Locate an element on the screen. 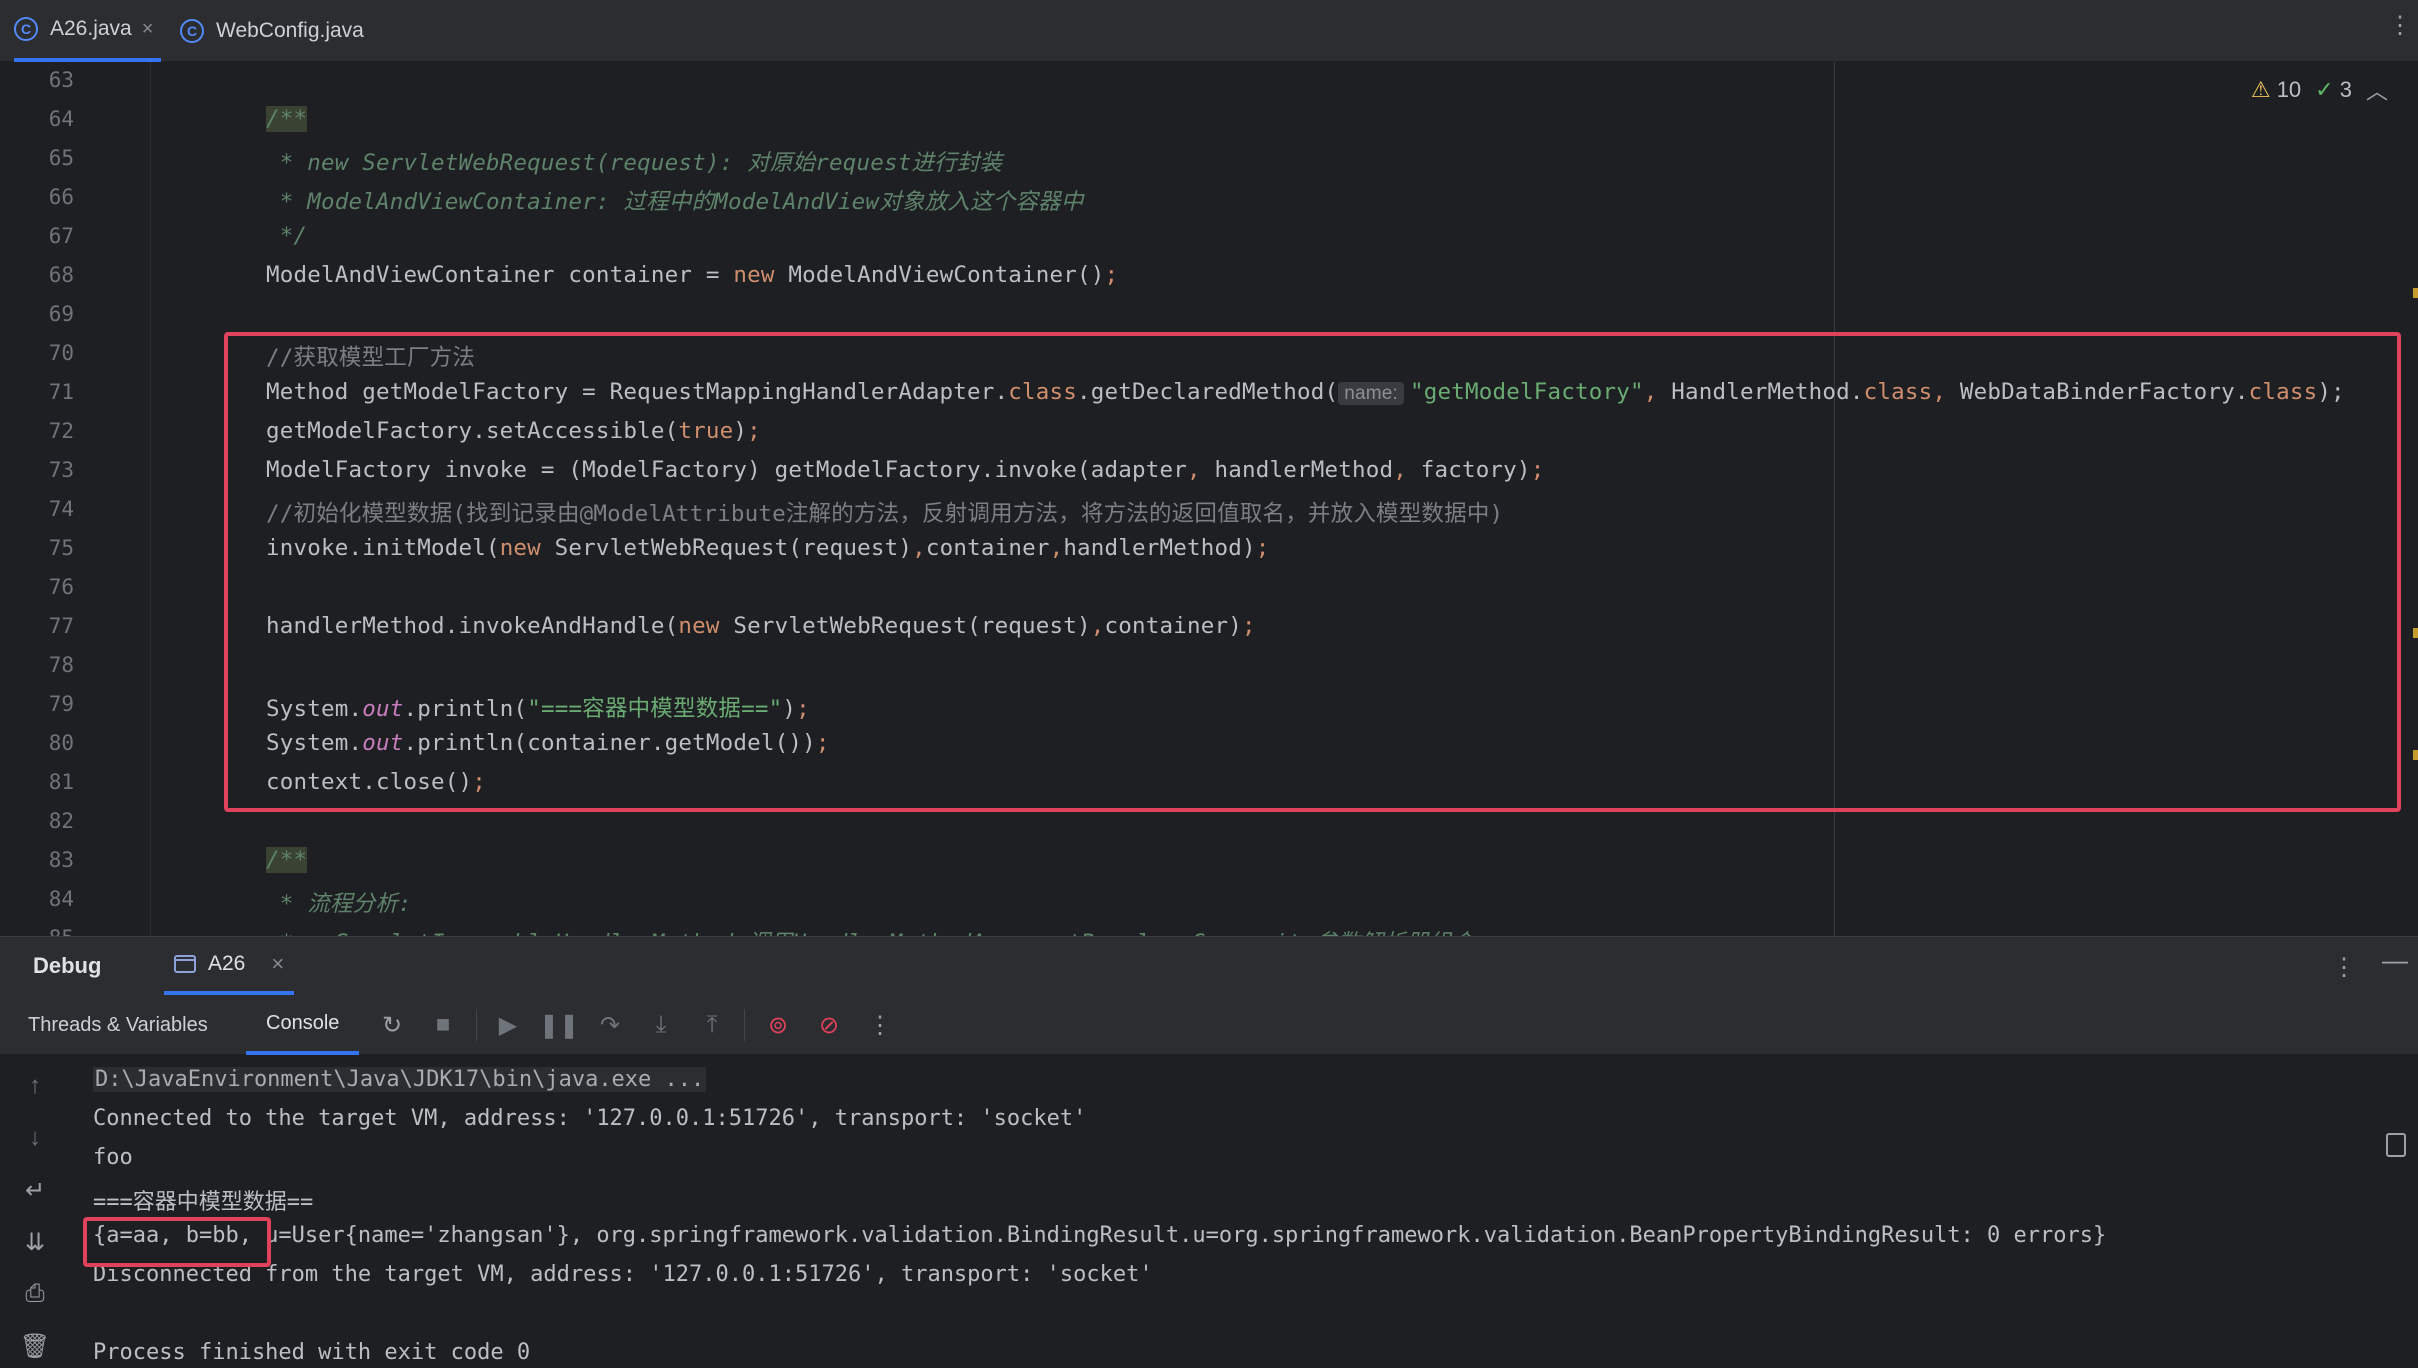 Image resolution: width=2418 pixels, height=1368 pixels. soft-wrap-icon: ↵ is located at coordinates (35, 1190).